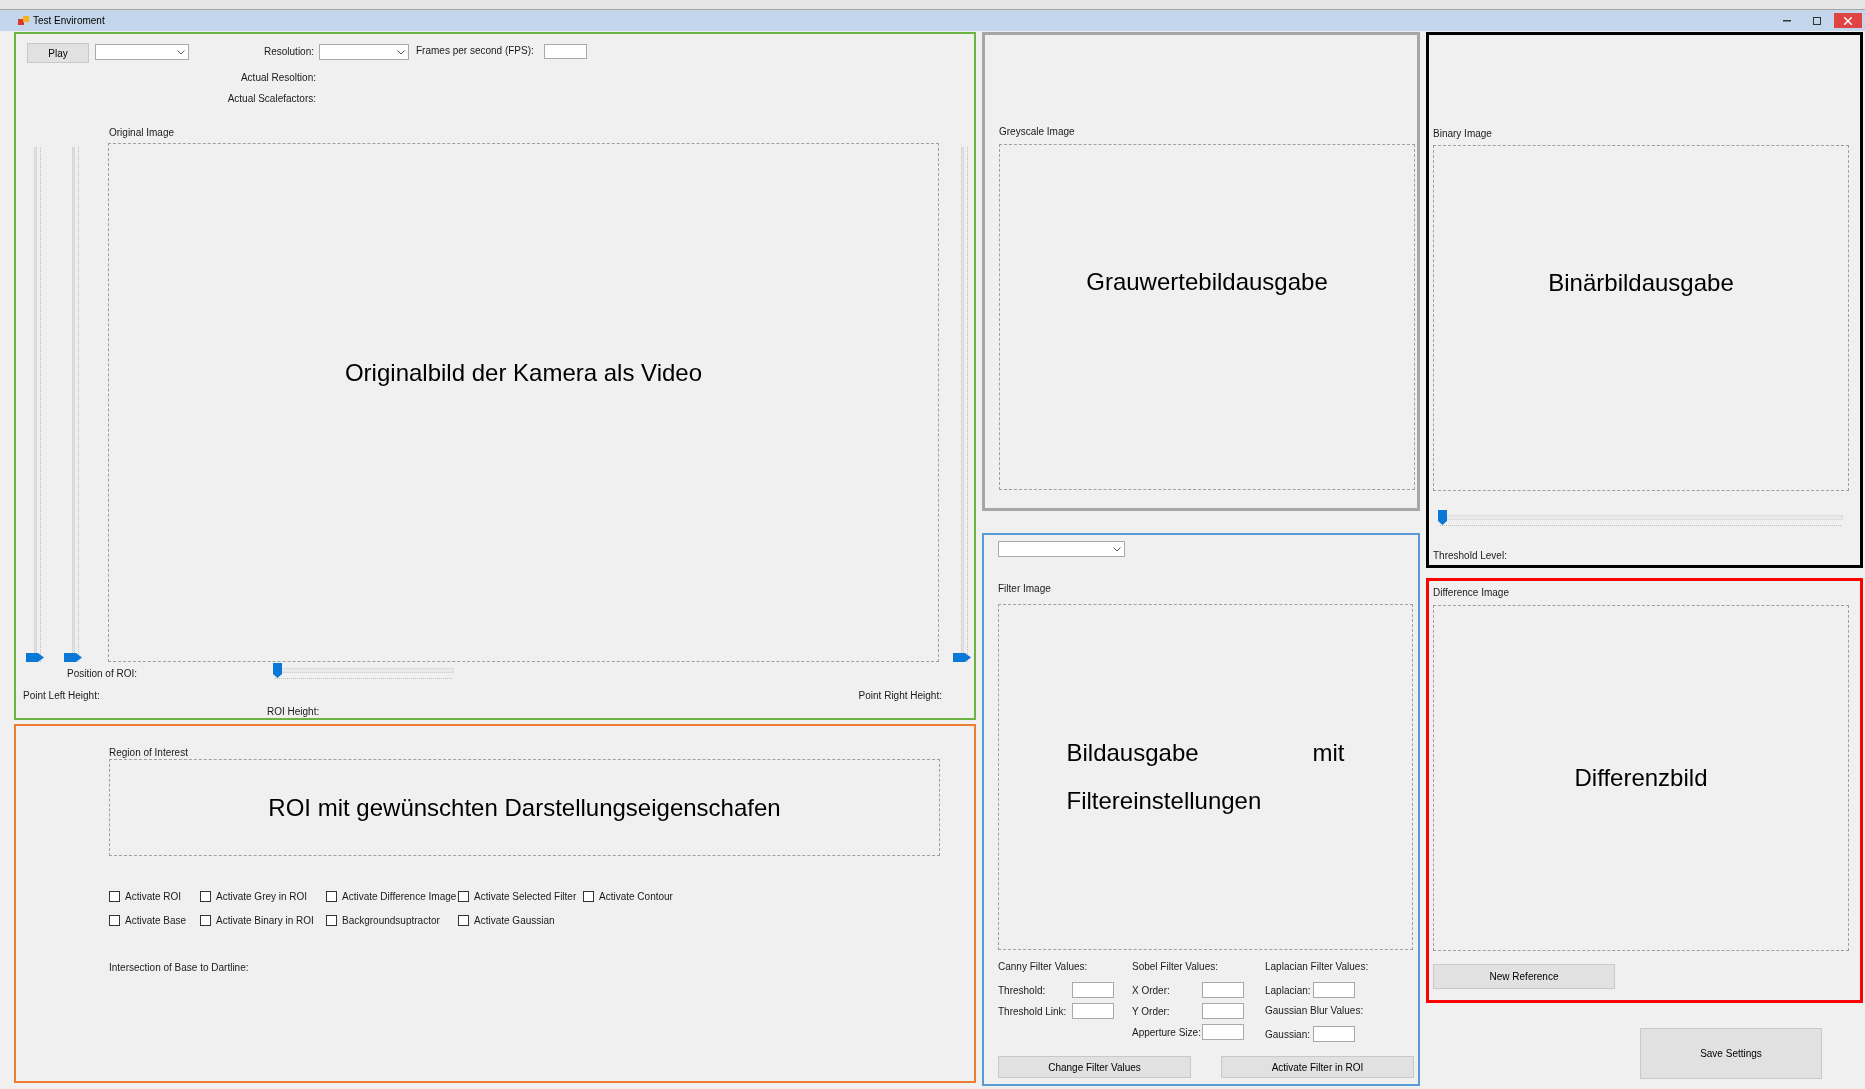 This screenshot has width=1865, height=1089. Describe the element at coordinates (1033, 1011) in the screenshot. I see `field-label: Threshold Link:` at that location.